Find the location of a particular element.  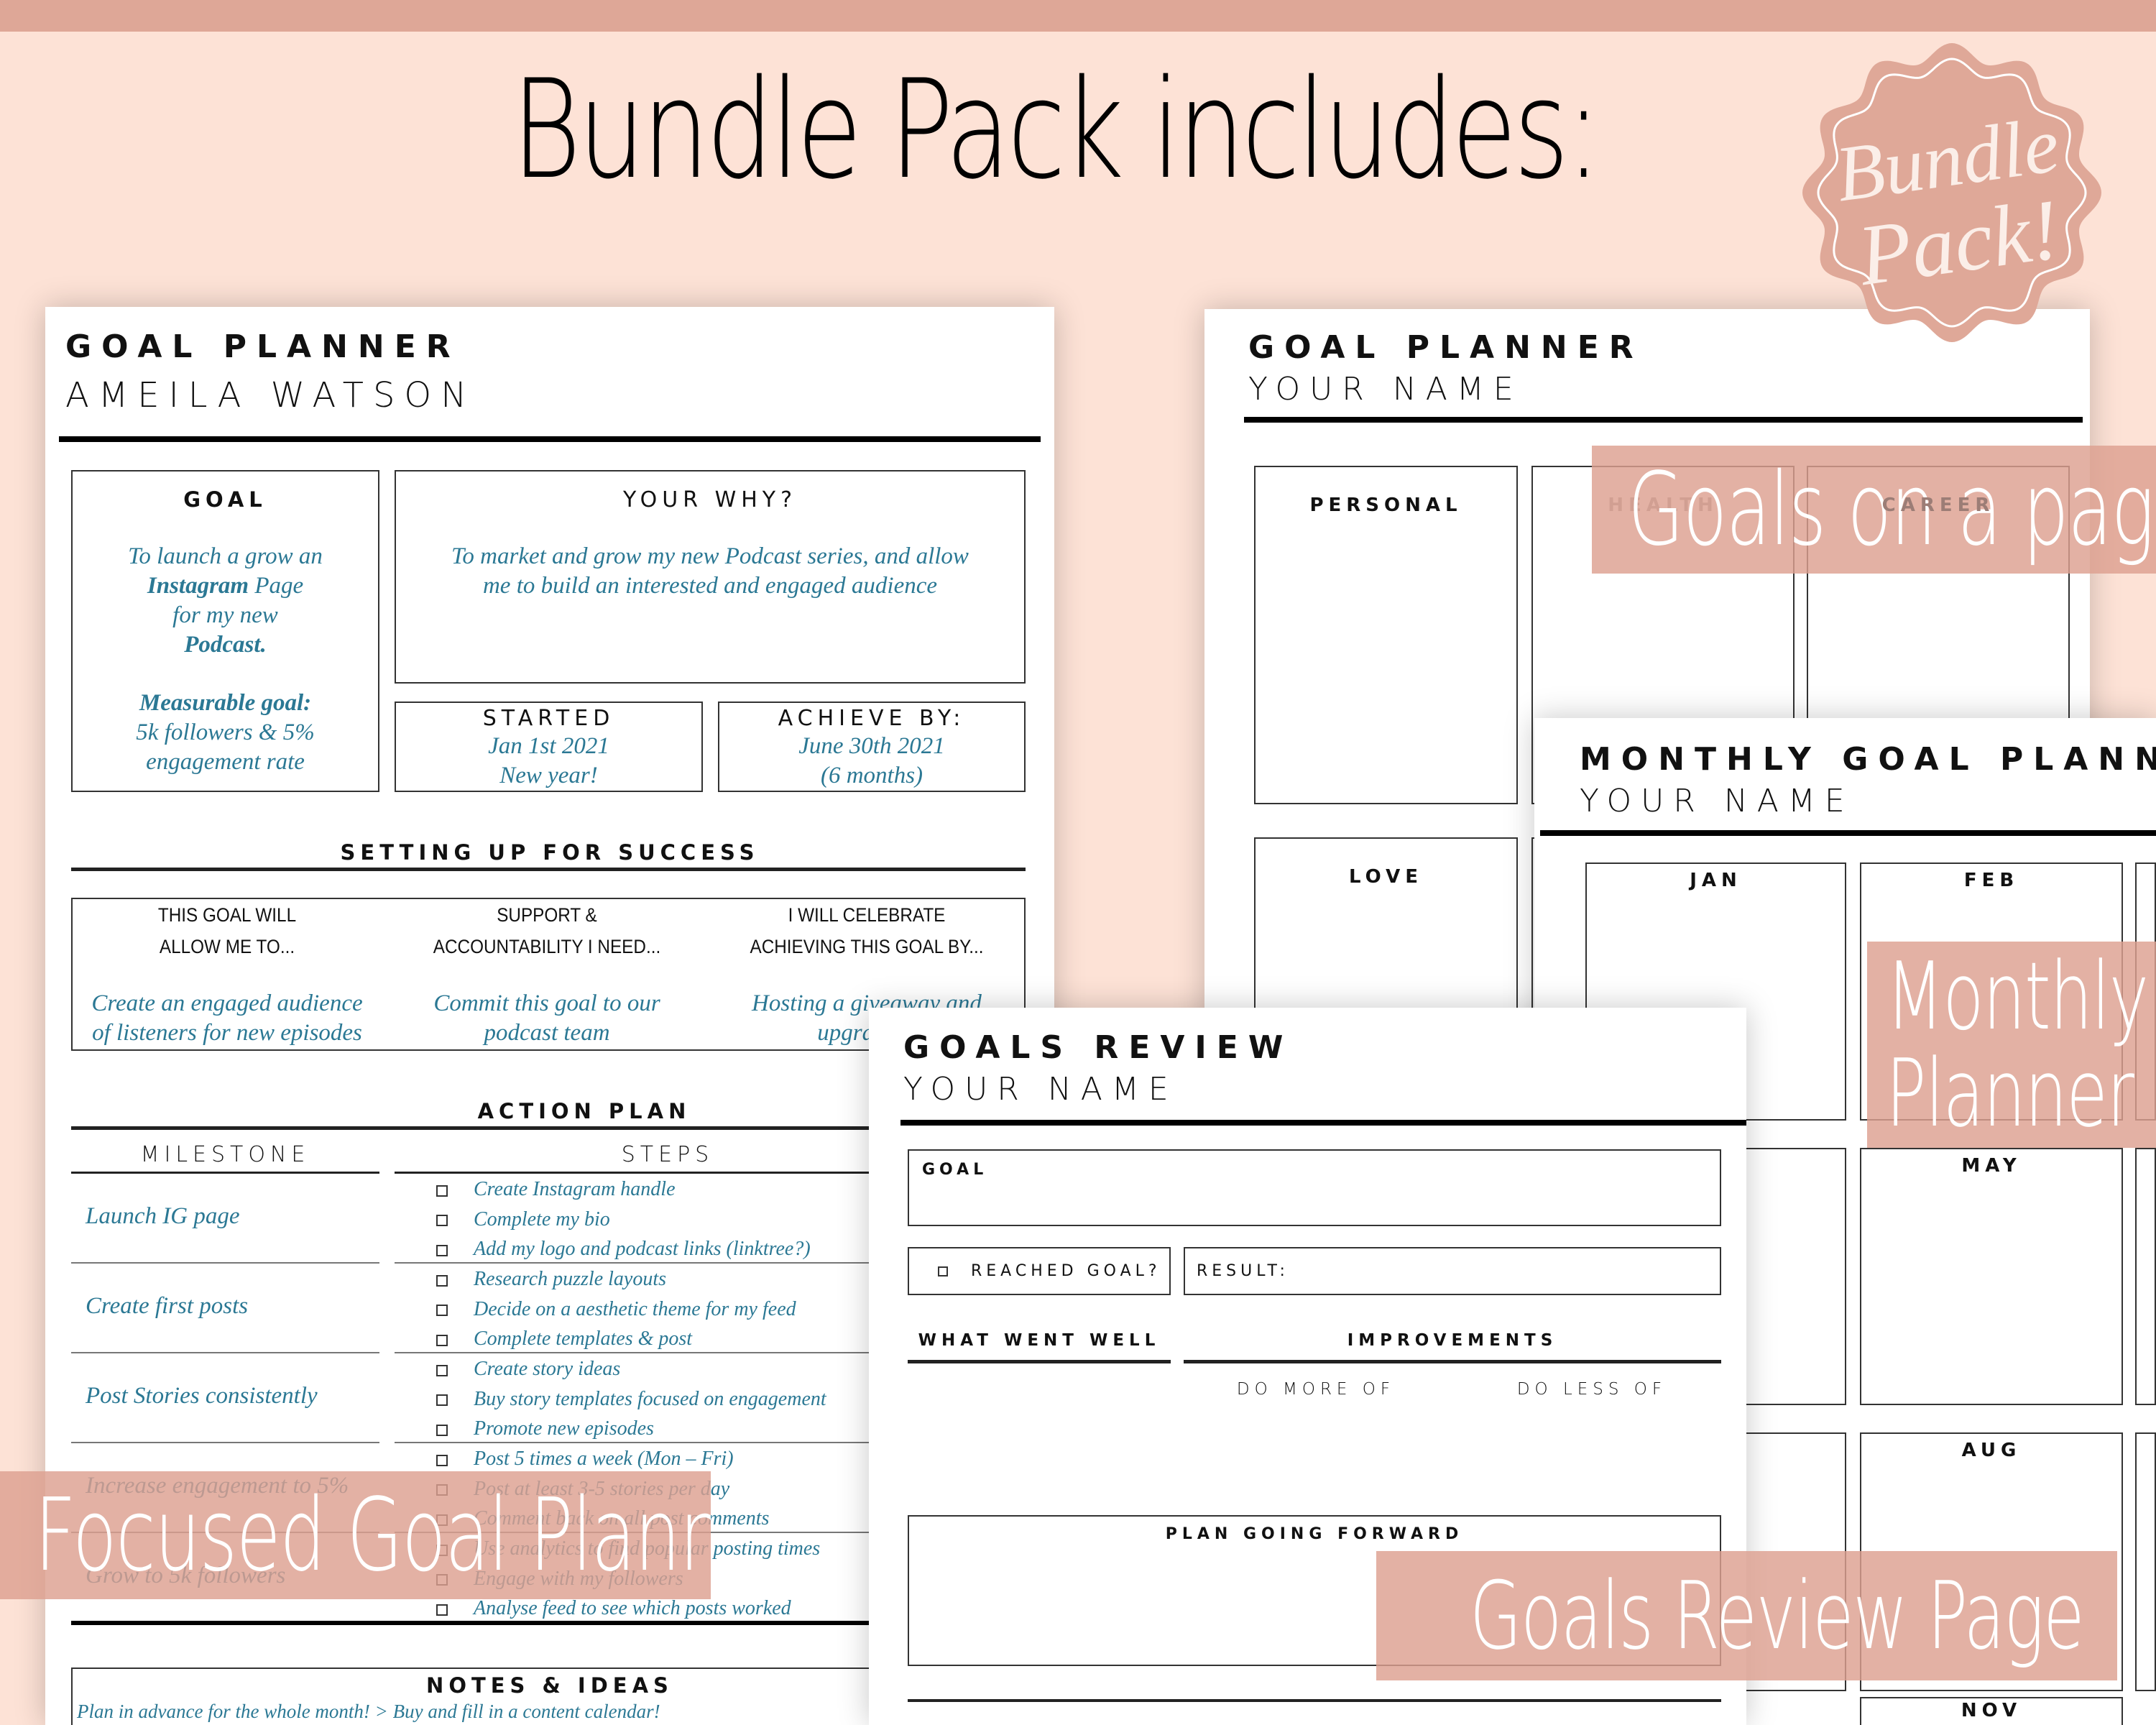

category-box-personal: PERSONAL is located at coordinates (1386, 635).